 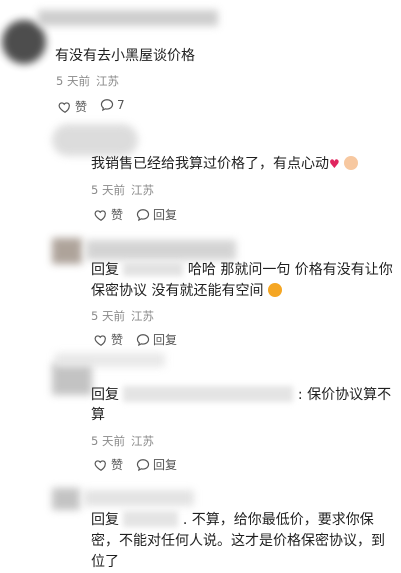 I want to click on reply-line-1: 回复 哈哈 那就问一句 价格有没有让你, so click(x=242, y=270).